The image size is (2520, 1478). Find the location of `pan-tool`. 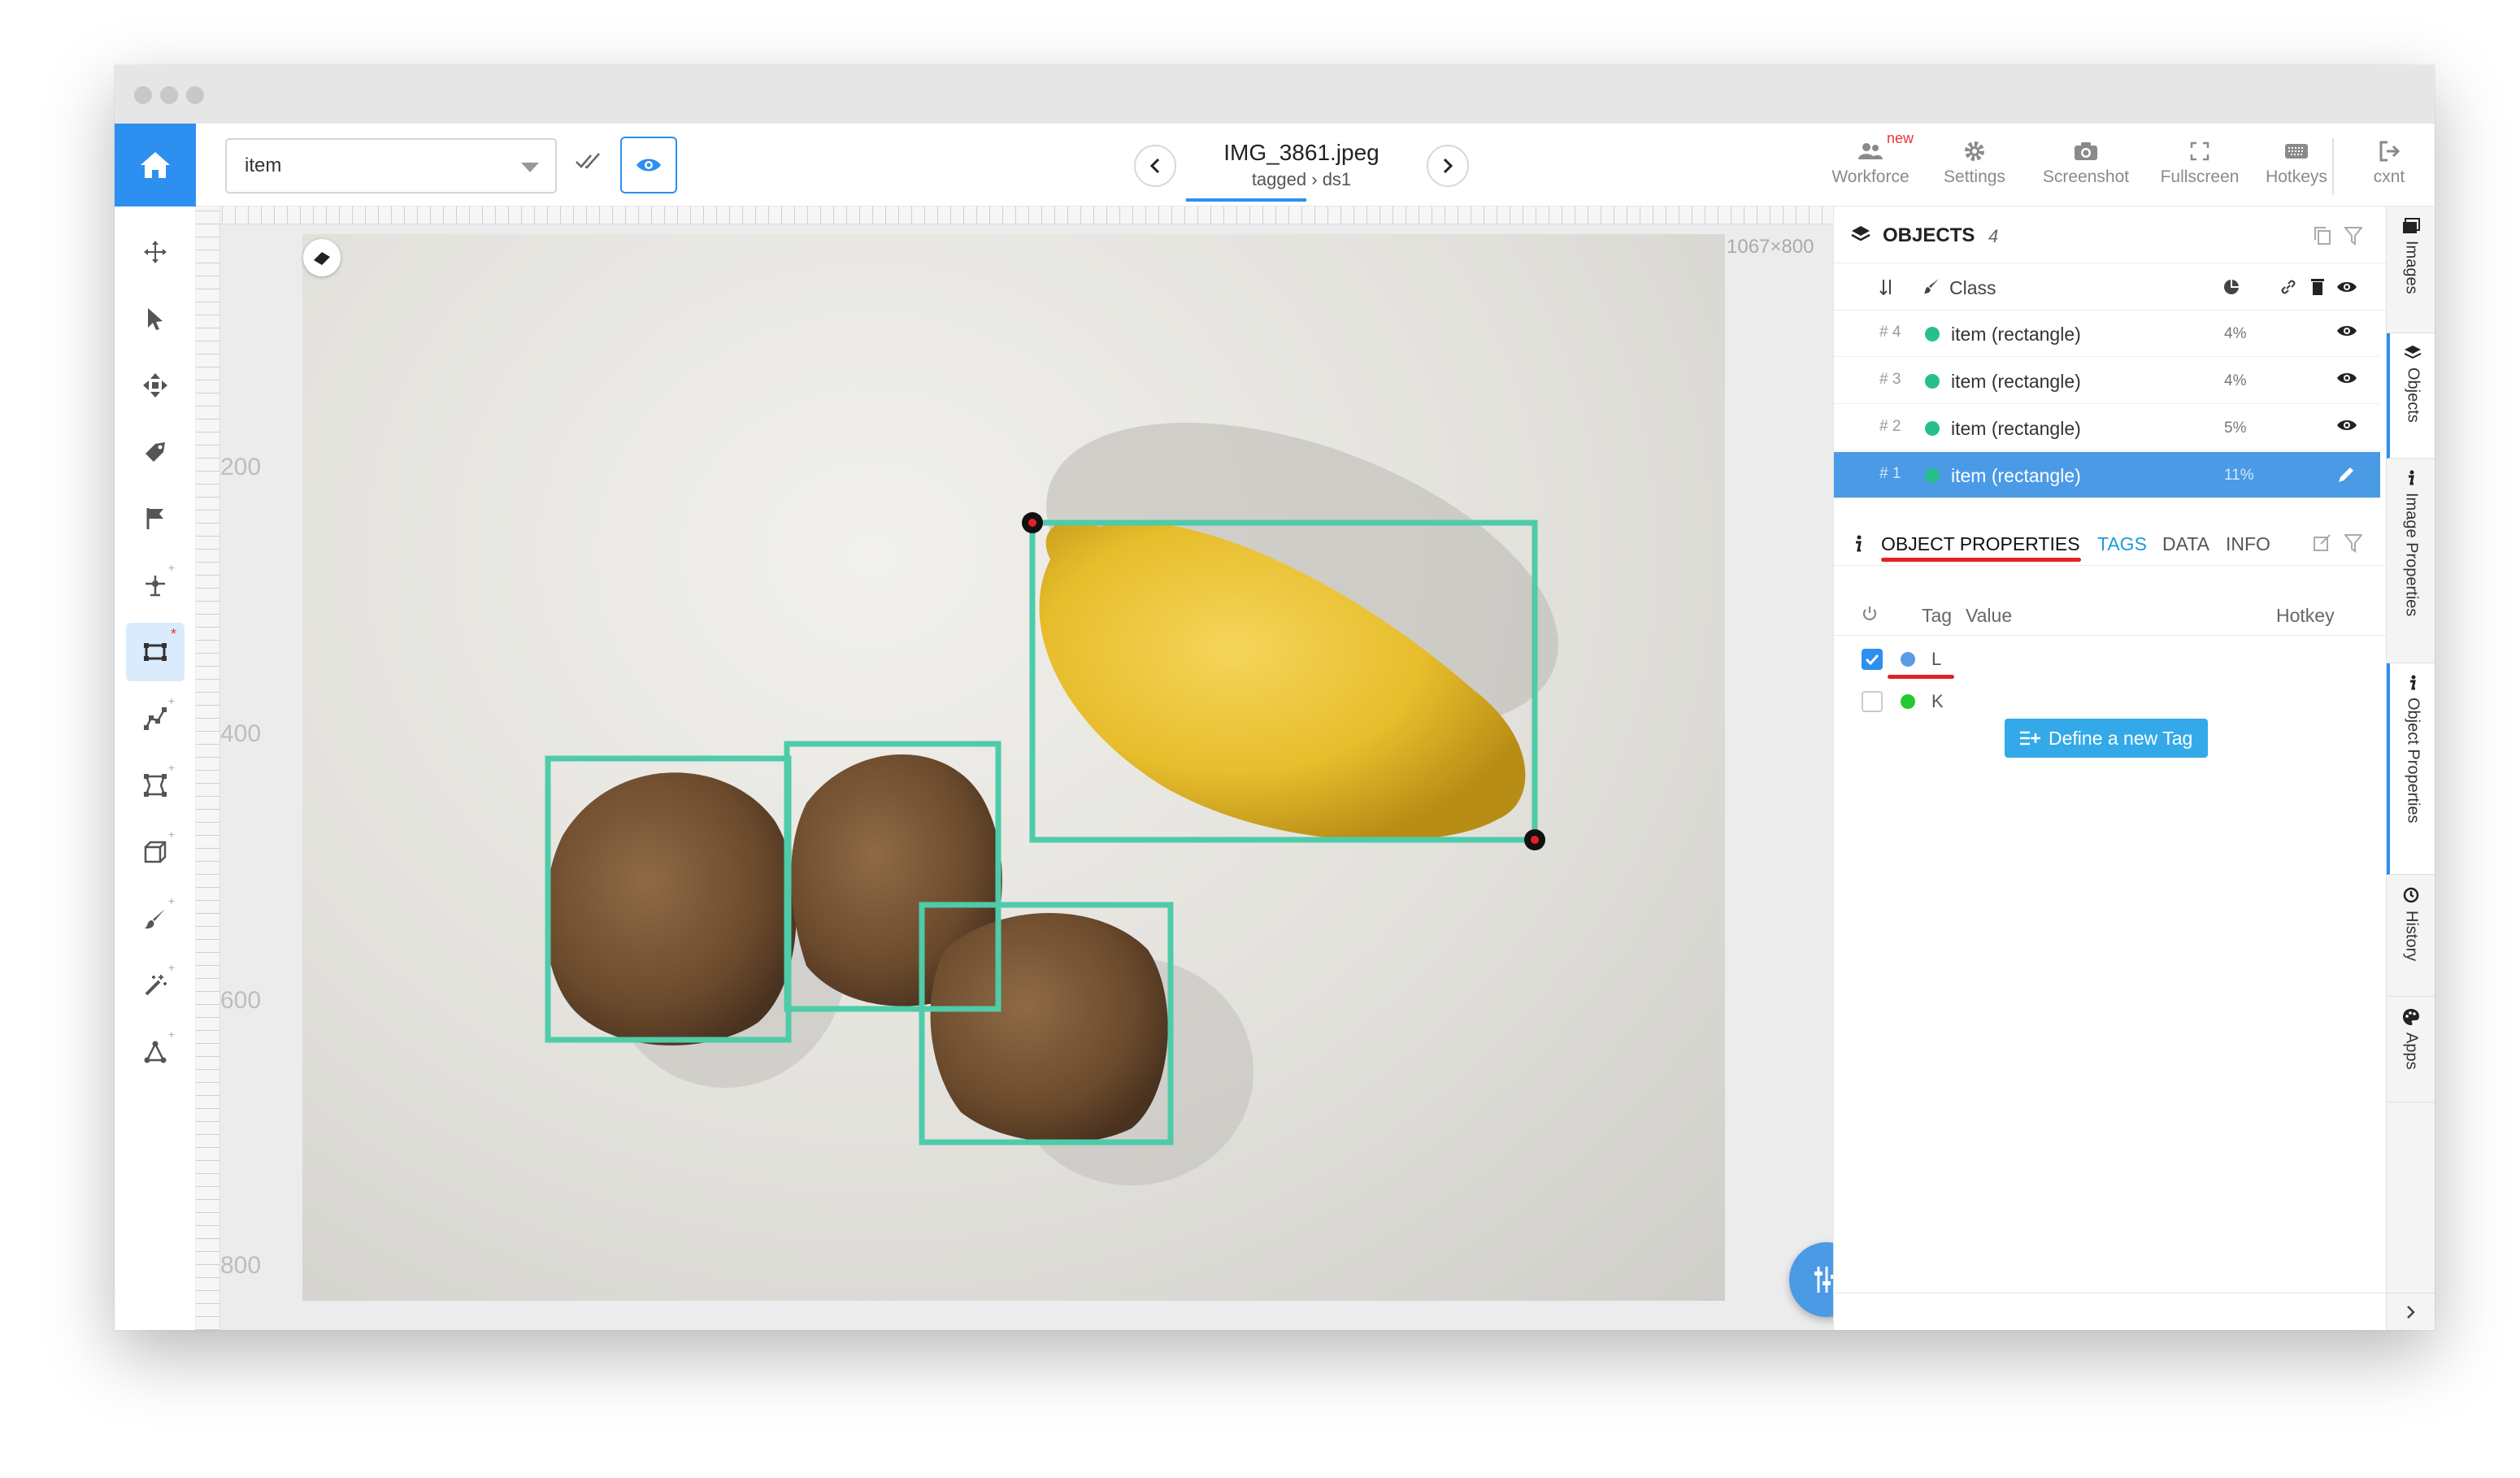

pan-tool is located at coordinates (155, 252).